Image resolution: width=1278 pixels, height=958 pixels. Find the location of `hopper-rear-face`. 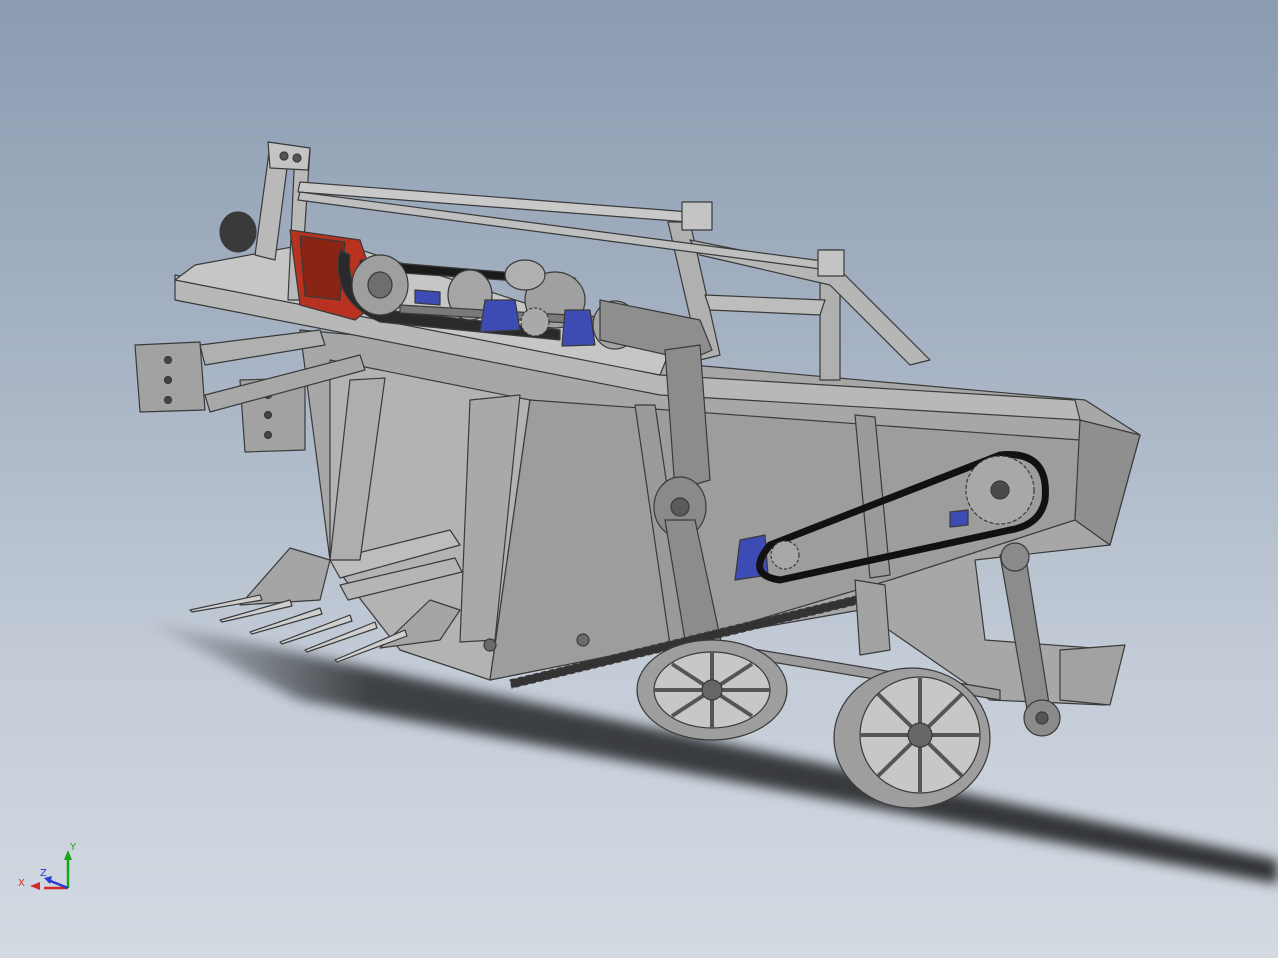

hopper-rear-face is located at coordinates (1107, 482).